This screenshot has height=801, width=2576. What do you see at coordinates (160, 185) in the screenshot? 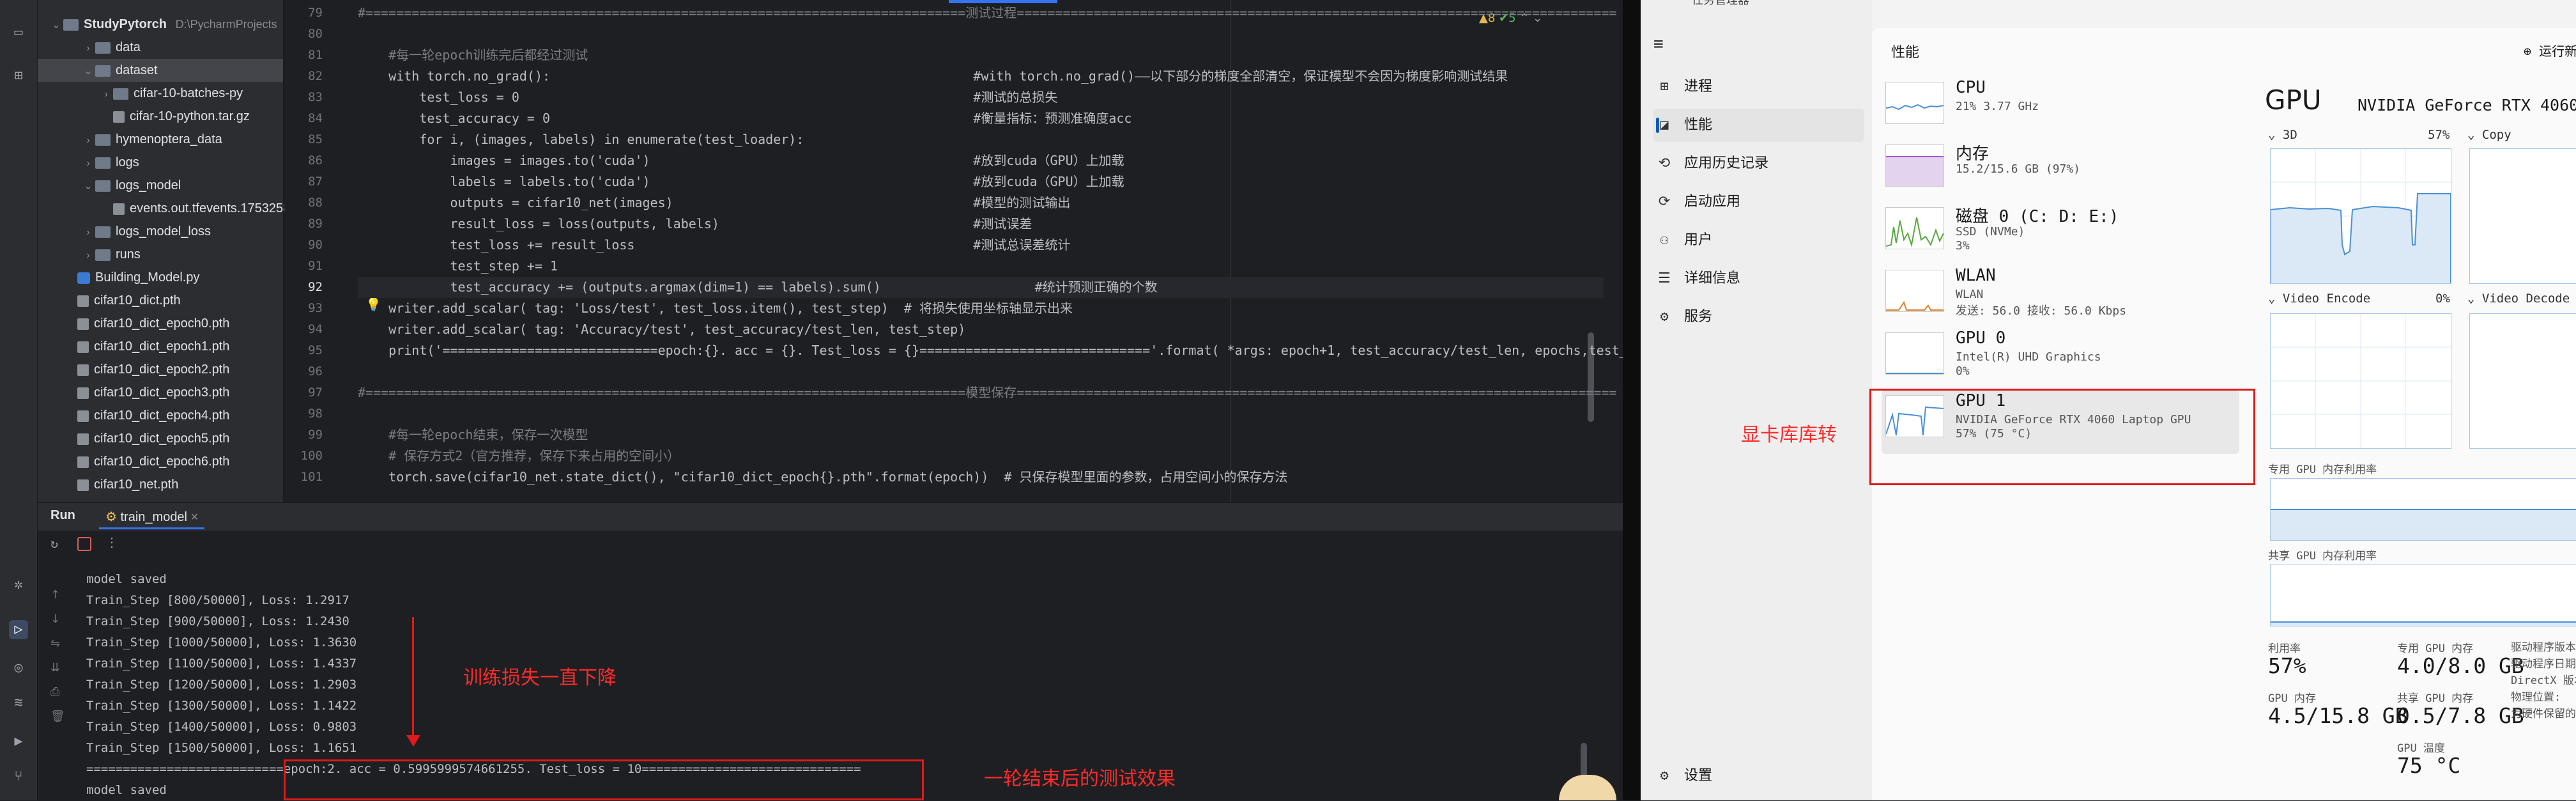
I see `tree-item: ⌄ logs_model` at bounding box center [160, 185].